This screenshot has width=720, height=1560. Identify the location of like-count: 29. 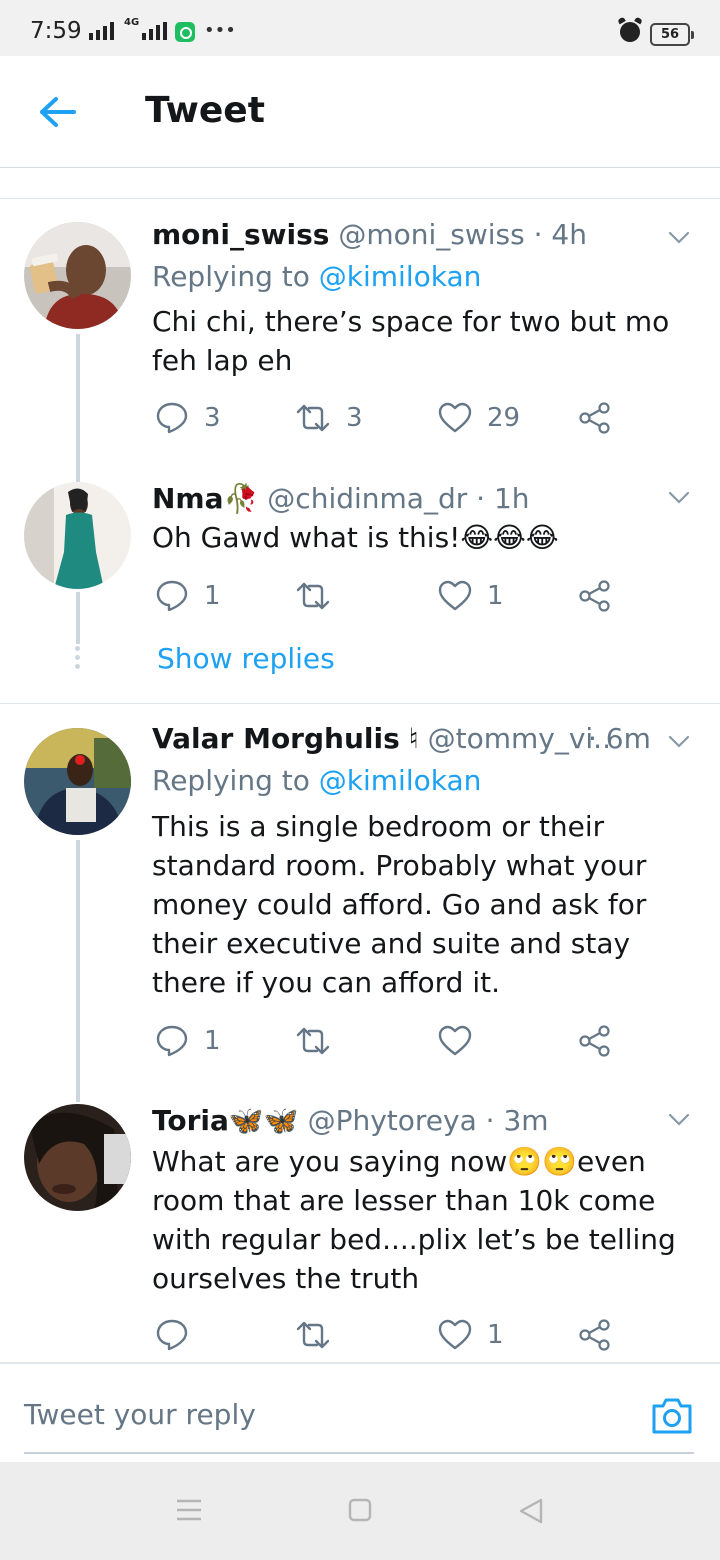
(504, 418).